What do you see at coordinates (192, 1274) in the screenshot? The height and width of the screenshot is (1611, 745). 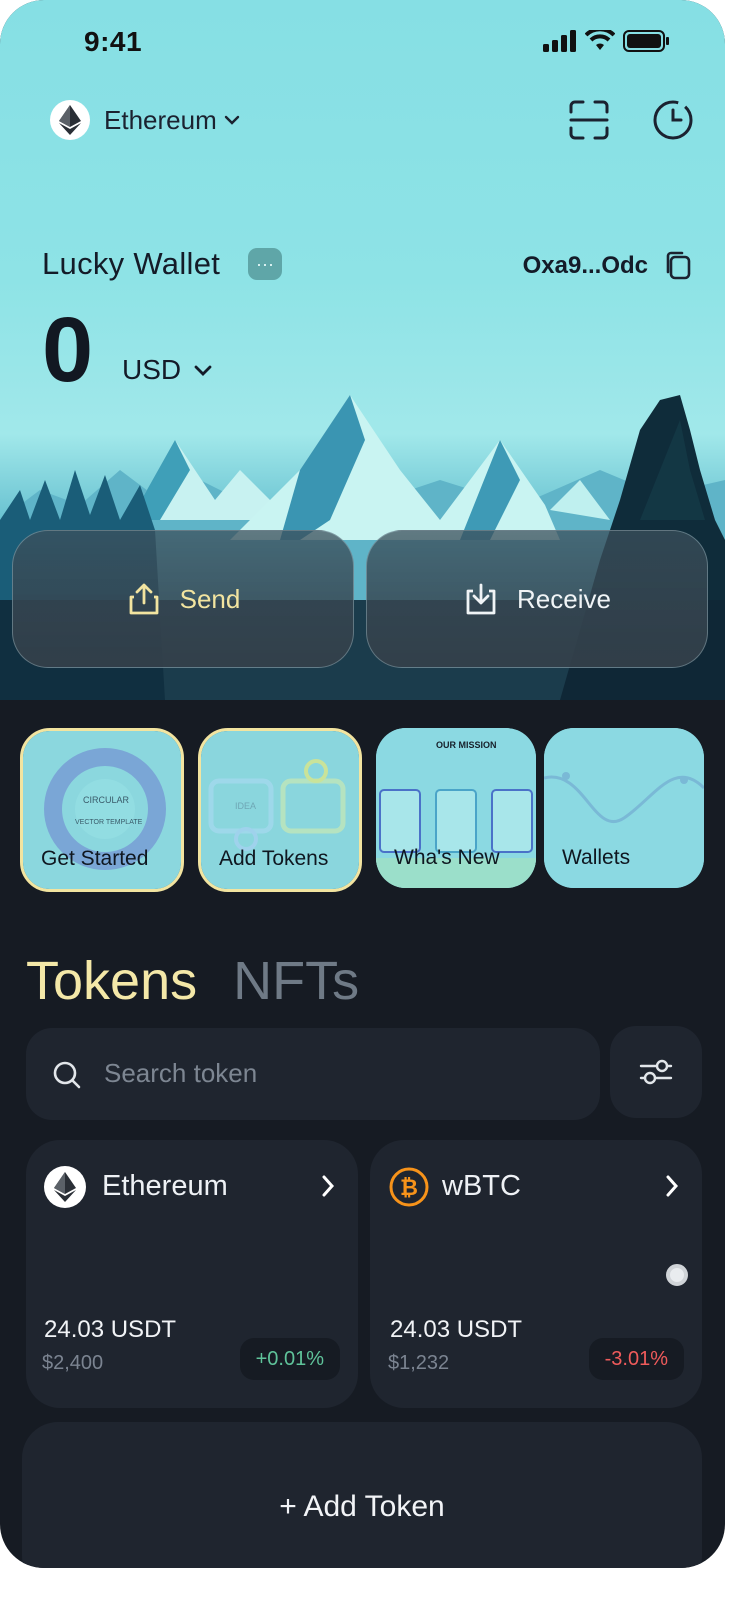 I see `token-card-ethereum: Ethereum 24.03 USDT $2,400 +0.01%` at bounding box center [192, 1274].